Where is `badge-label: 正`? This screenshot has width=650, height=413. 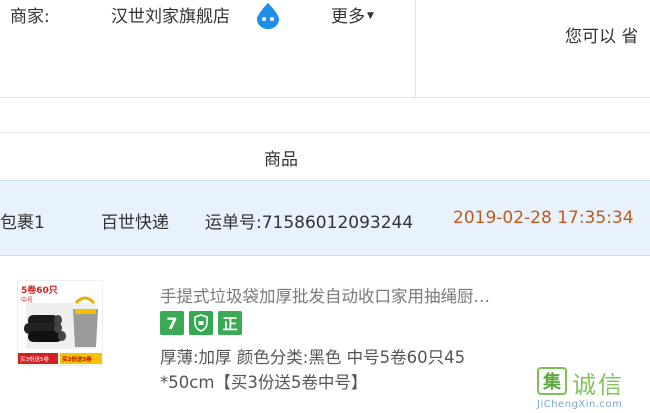
badge-label: 正 is located at coordinates (230, 323).